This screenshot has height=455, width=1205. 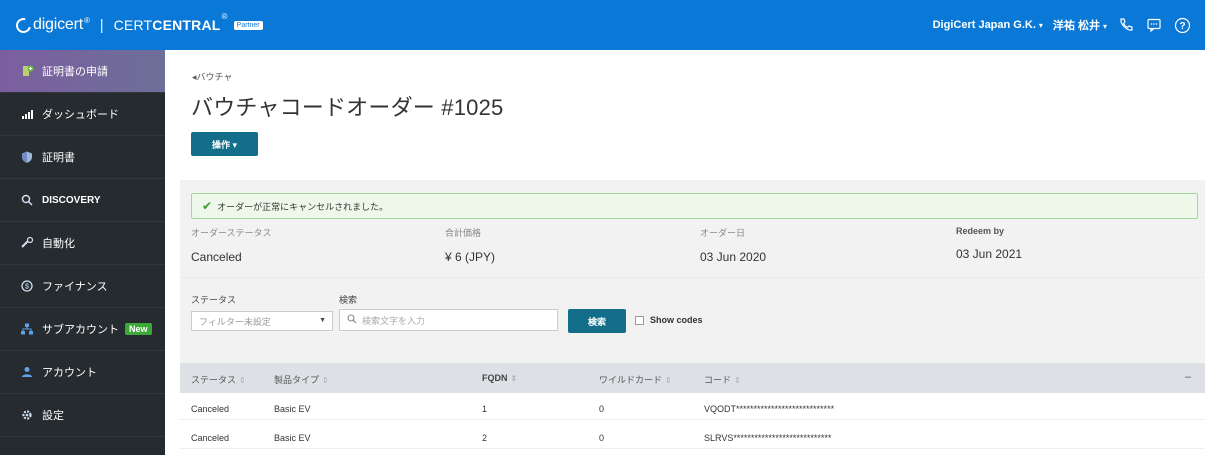 What do you see at coordinates (303, 206) in the screenshot?
I see `alert-text: オーダーが正常にキャンセルされました。` at bounding box center [303, 206].